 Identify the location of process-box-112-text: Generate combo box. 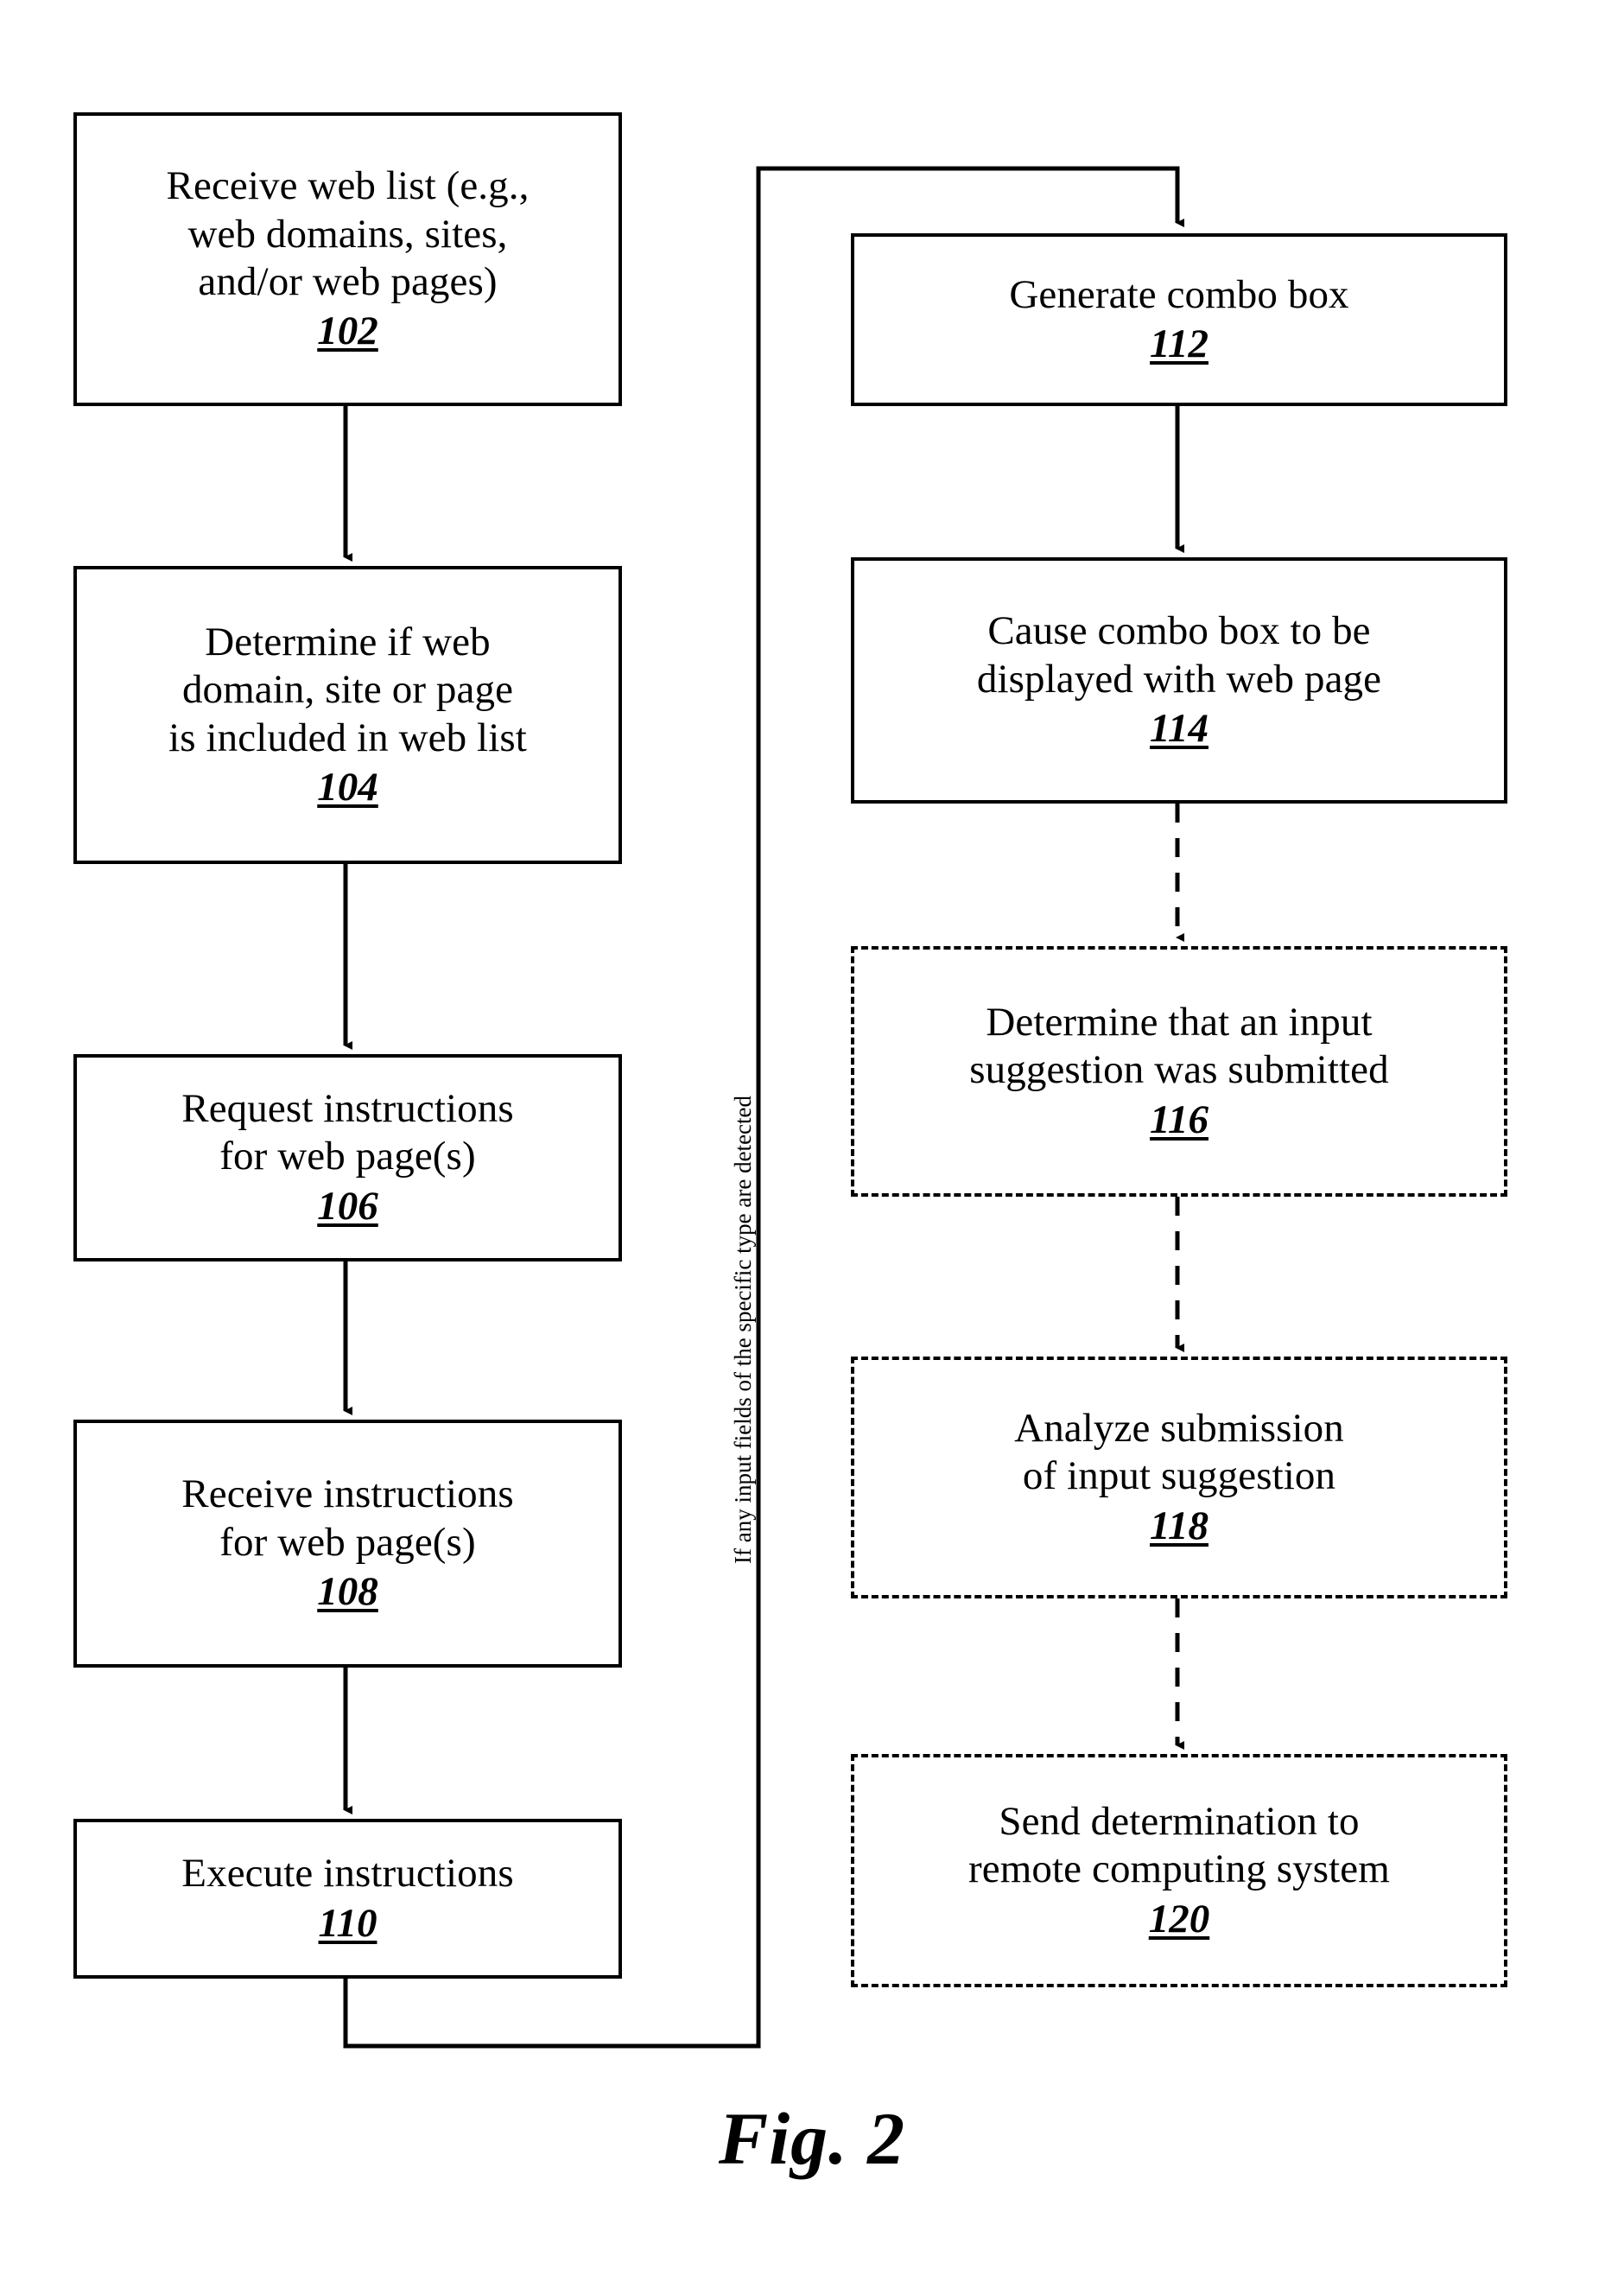
(1179, 294).